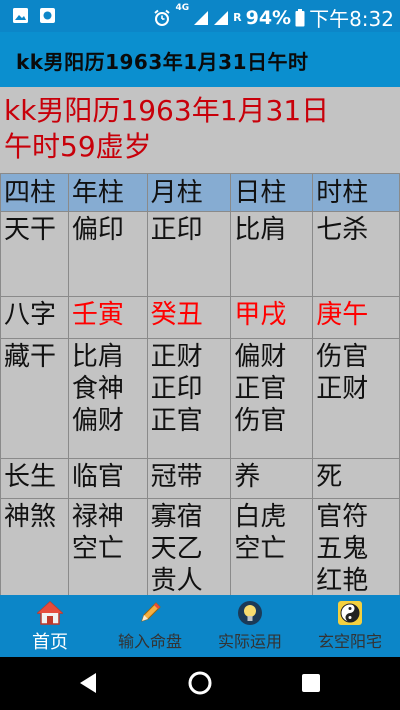 This screenshot has width=400, height=710. Describe the element at coordinates (107, 317) in the screenshot. I see `bazi-cell: 壬寅` at that location.